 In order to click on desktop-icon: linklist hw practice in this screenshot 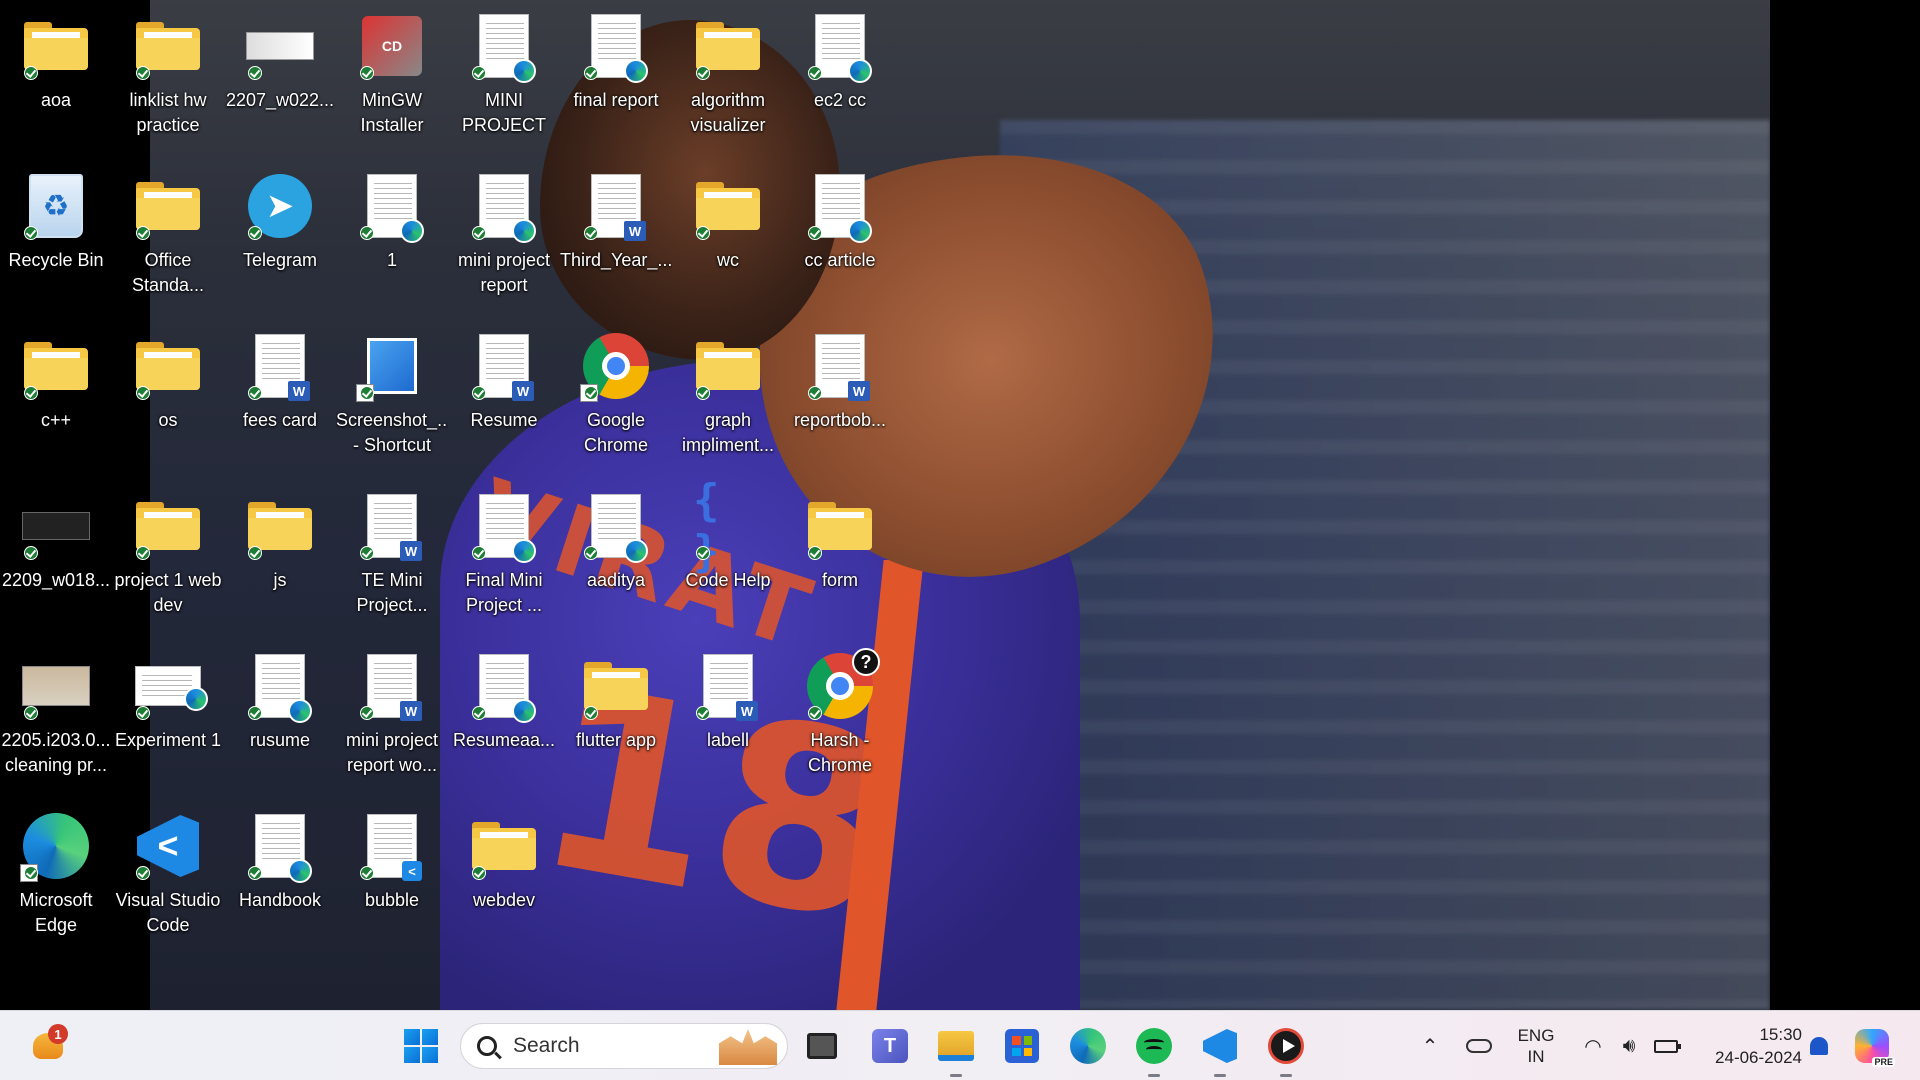, I will do `click(168, 82)`.